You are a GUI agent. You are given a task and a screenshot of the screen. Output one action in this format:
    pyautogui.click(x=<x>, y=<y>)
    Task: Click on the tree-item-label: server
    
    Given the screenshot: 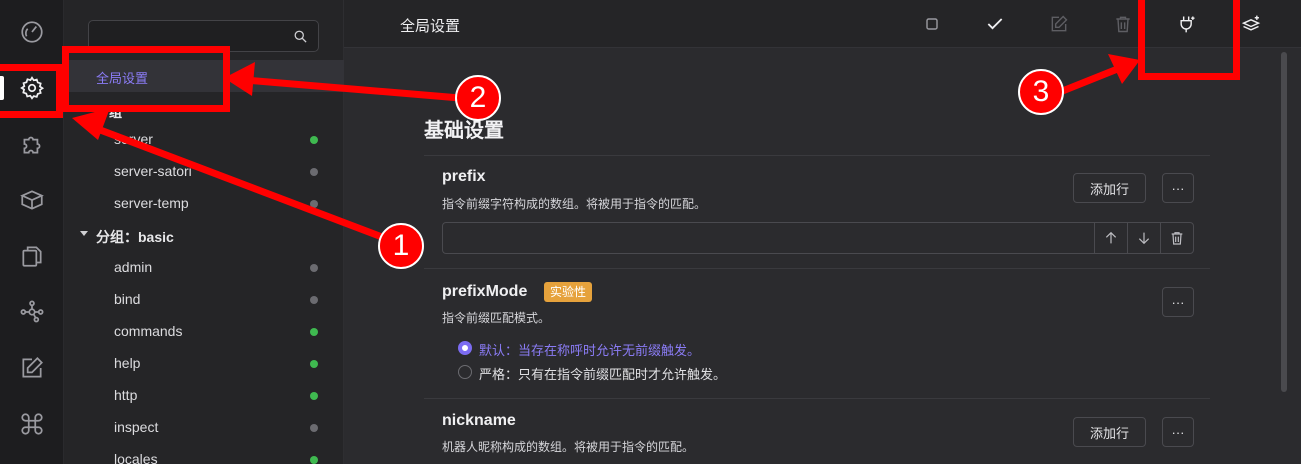 What is the action you would take?
    pyautogui.click(x=133, y=139)
    